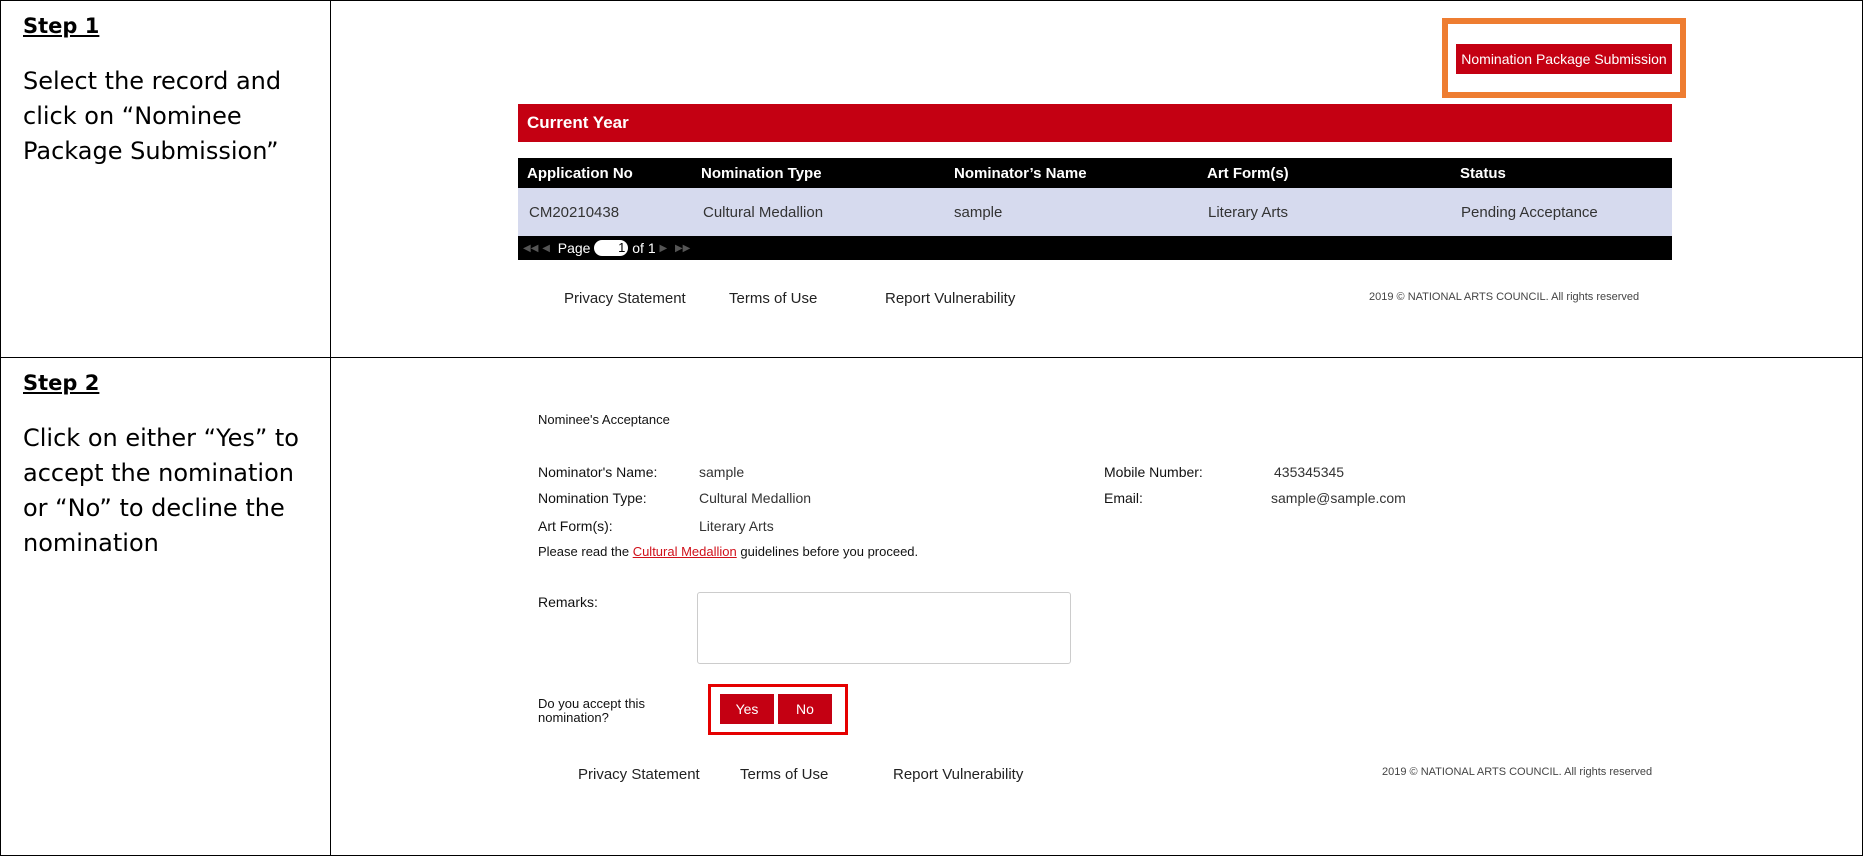 This screenshot has height=856, width=1863. What do you see at coordinates (763, 212) in the screenshot?
I see `cell-nomination-type: Cultural Medallion` at bounding box center [763, 212].